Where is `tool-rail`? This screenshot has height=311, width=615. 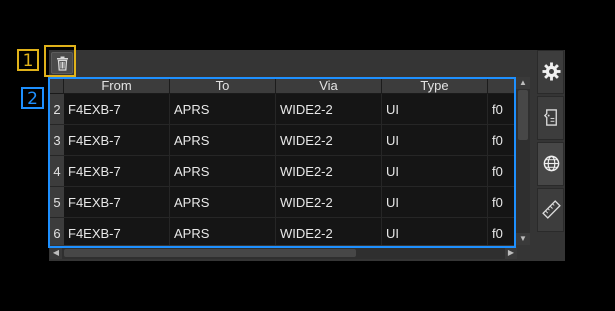 tool-rail is located at coordinates (550, 155).